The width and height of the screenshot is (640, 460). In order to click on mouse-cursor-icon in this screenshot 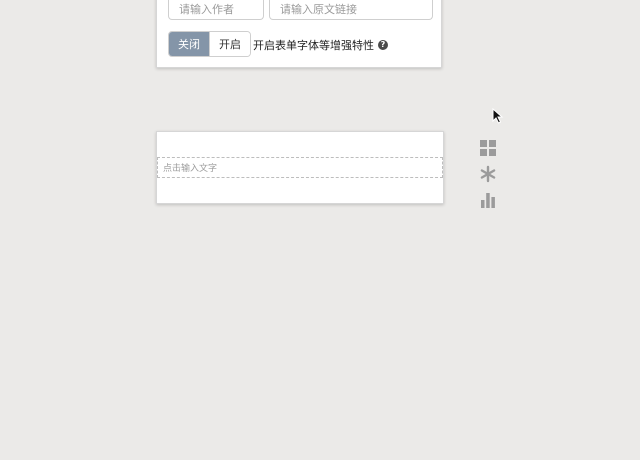, I will do `click(498, 116)`.